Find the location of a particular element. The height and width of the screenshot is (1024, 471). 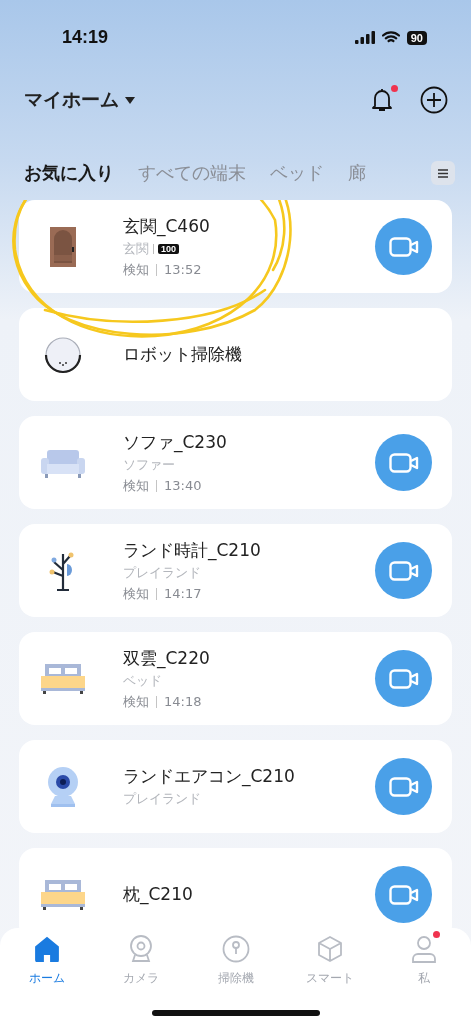

device-name: 玄関_C460 is located at coordinates (167, 226).